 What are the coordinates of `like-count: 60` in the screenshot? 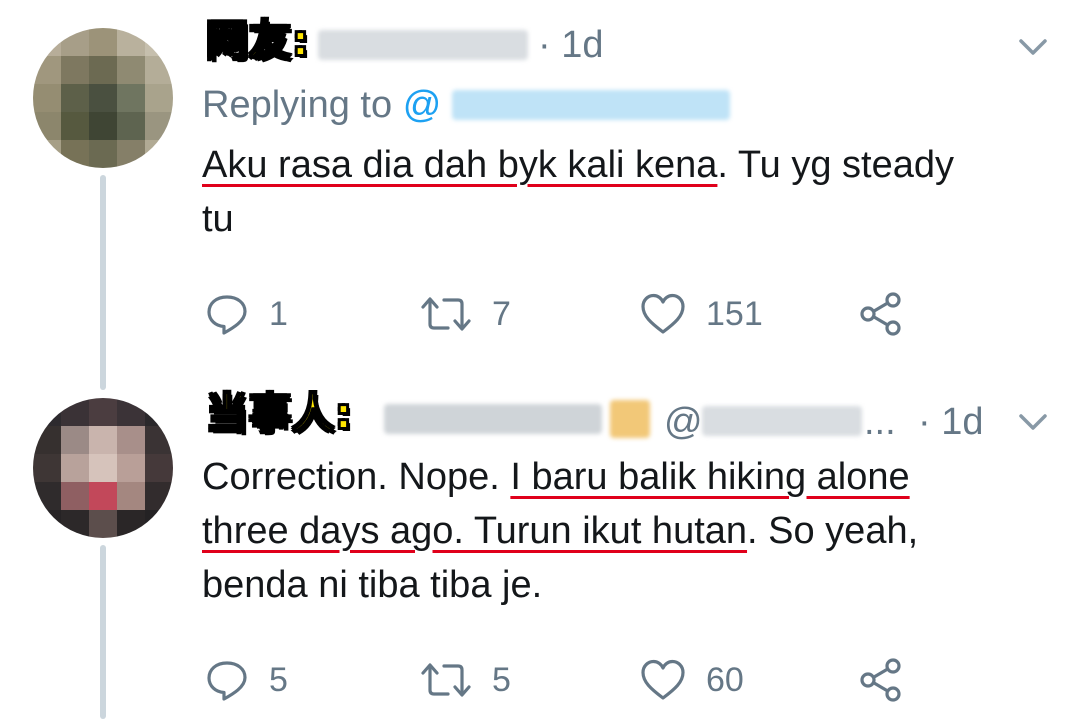 It's located at (725, 679).